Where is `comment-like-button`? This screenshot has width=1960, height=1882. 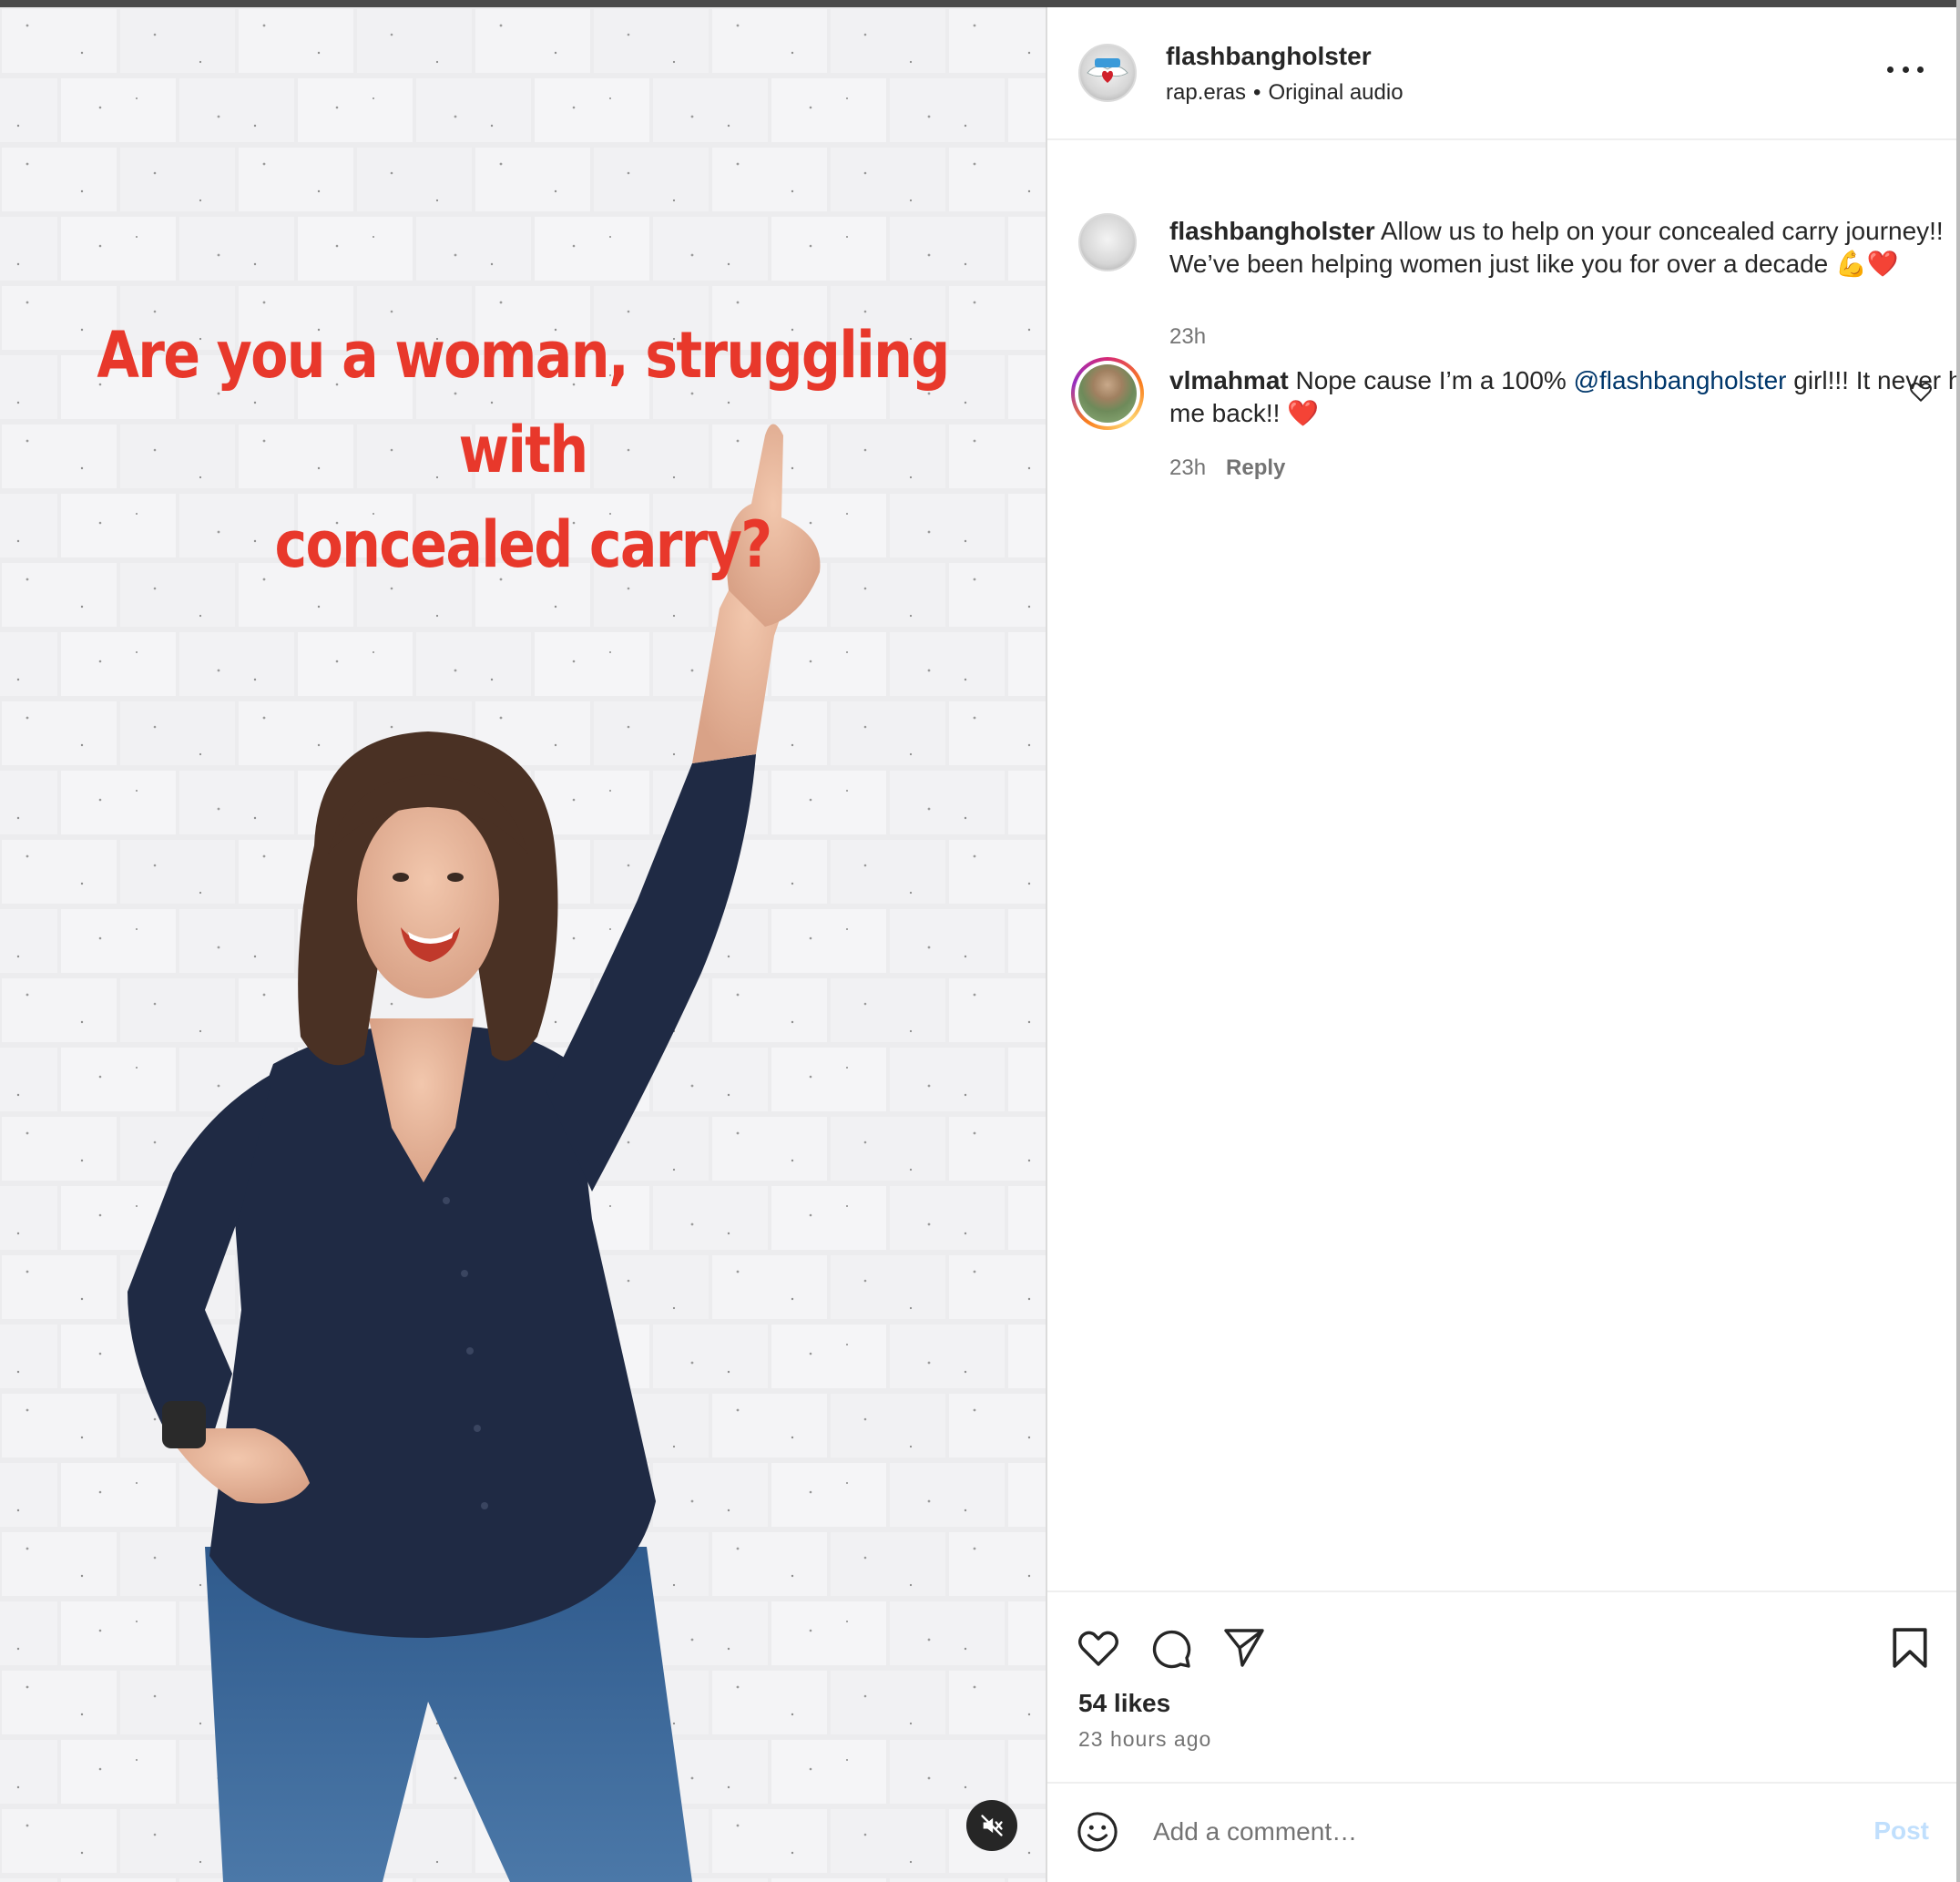
comment-like-button is located at coordinates (1921, 394).